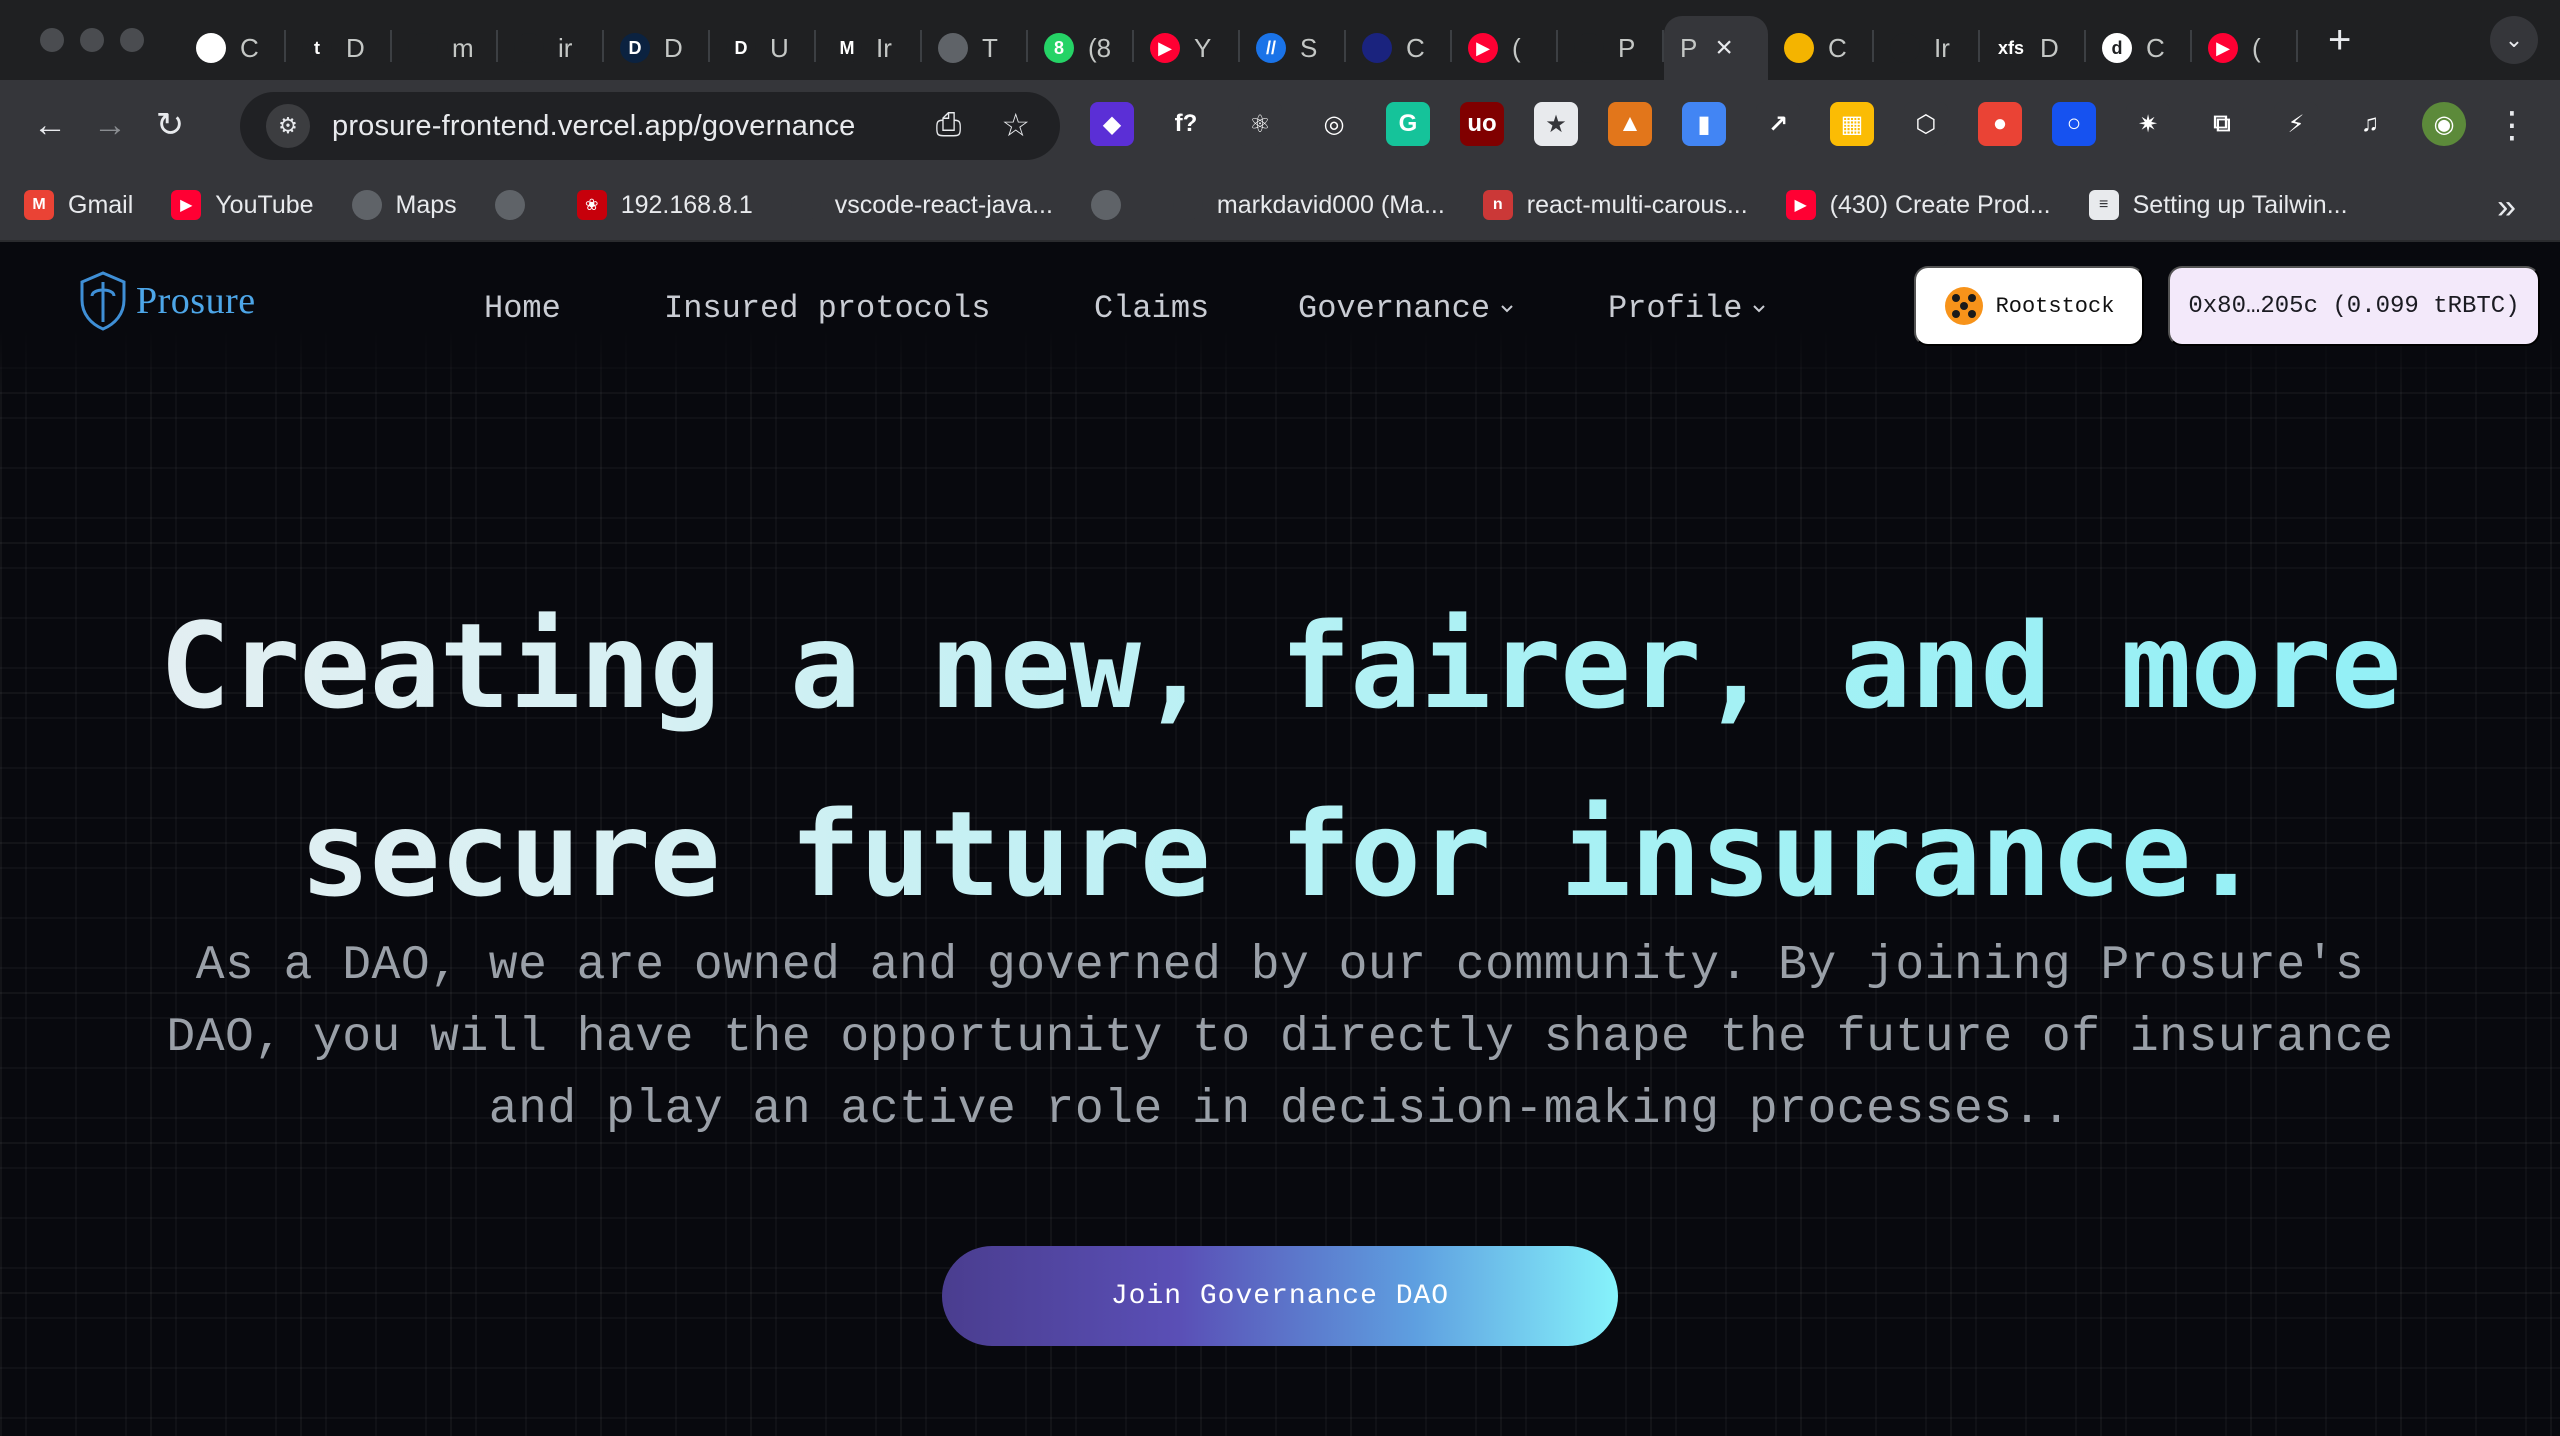 The width and height of the screenshot is (2560, 1436). What do you see at coordinates (52, 40) in the screenshot?
I see `close-window-icon` at bounding box center [52, 40].